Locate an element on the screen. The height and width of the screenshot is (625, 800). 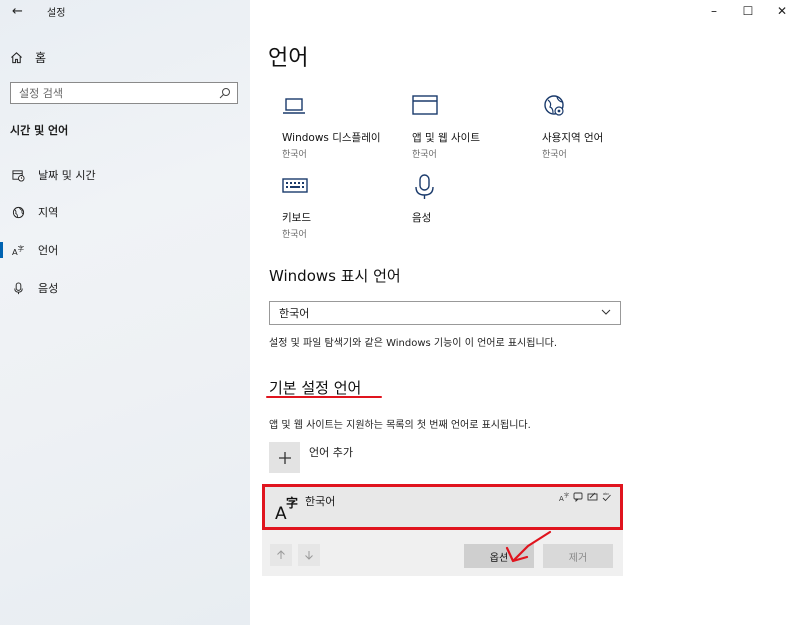
back-button: ← is located at coordinates (20, 12).